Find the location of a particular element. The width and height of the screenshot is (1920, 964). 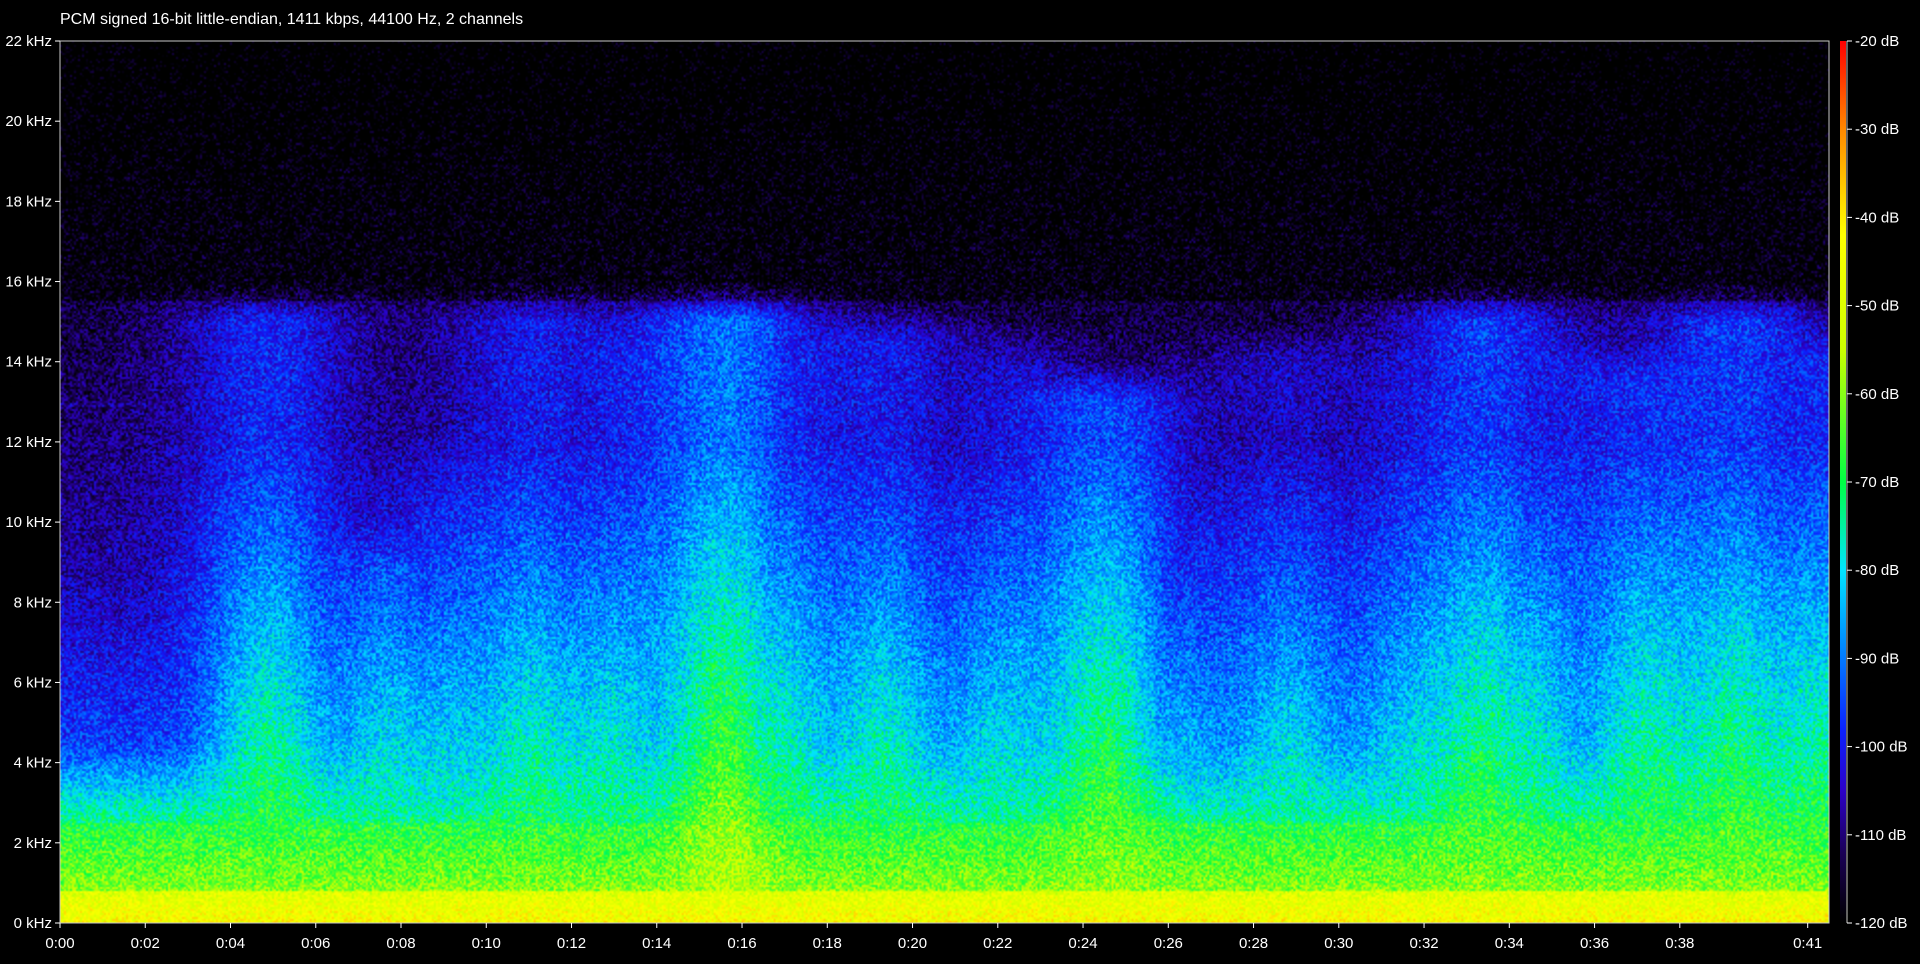

y-tick-label: 4 kHz is located at coordinates (33, 763).